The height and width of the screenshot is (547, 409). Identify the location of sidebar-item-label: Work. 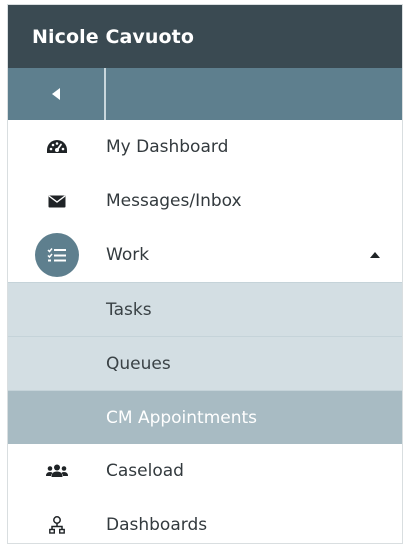
(128, 255).